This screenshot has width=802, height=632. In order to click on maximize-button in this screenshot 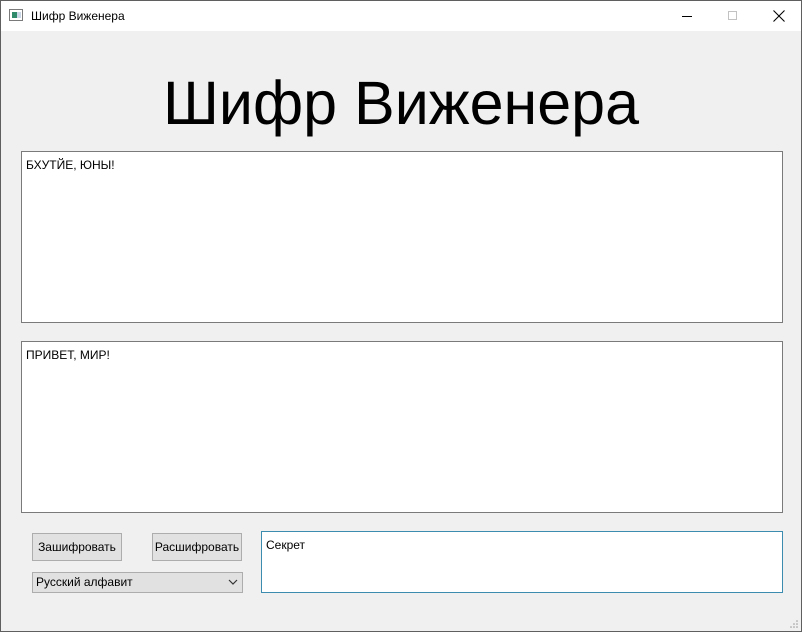, I will do `click(733, 16)`.